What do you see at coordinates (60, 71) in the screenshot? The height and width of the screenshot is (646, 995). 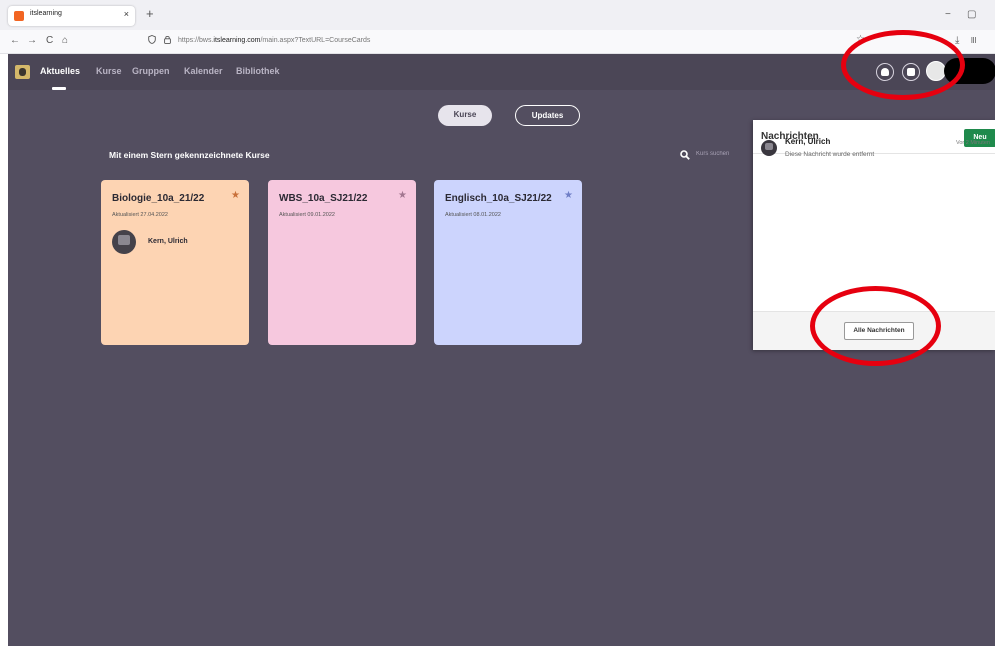 I see `nav-item-aktuelles: Aktuelles` at bounding box center [60, 71].